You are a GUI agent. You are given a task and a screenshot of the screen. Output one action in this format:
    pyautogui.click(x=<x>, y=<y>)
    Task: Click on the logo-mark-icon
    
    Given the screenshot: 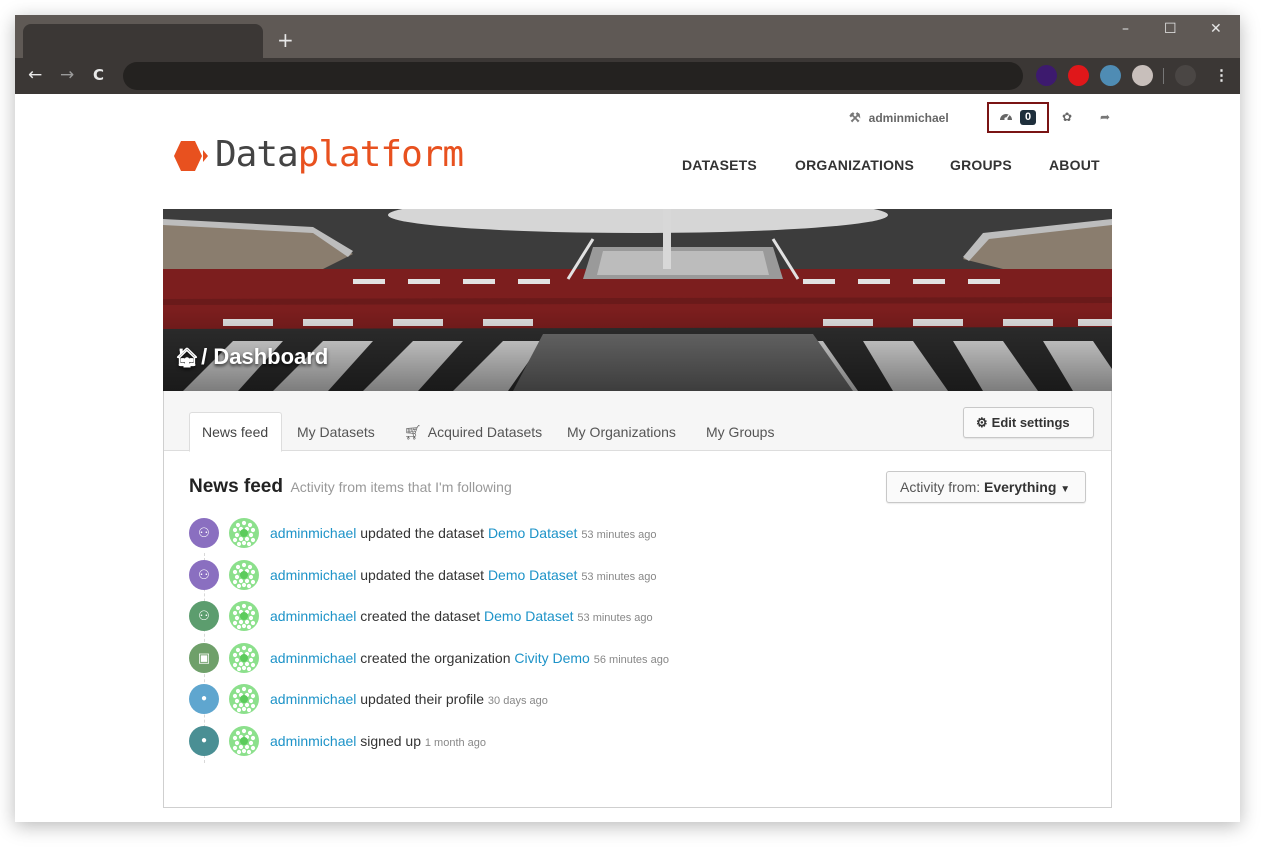 What is the action you would take?
    pyautogui.click(x=191, y=156)
    